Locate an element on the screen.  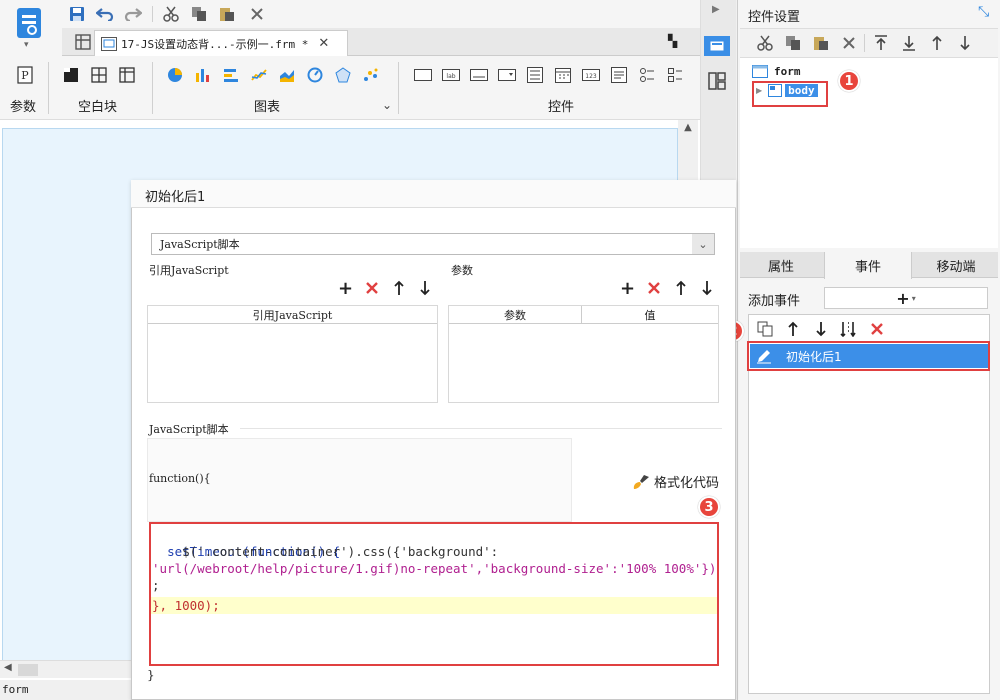
ref-js-label: 引用JavaScript is located at coordinates (189, 270).